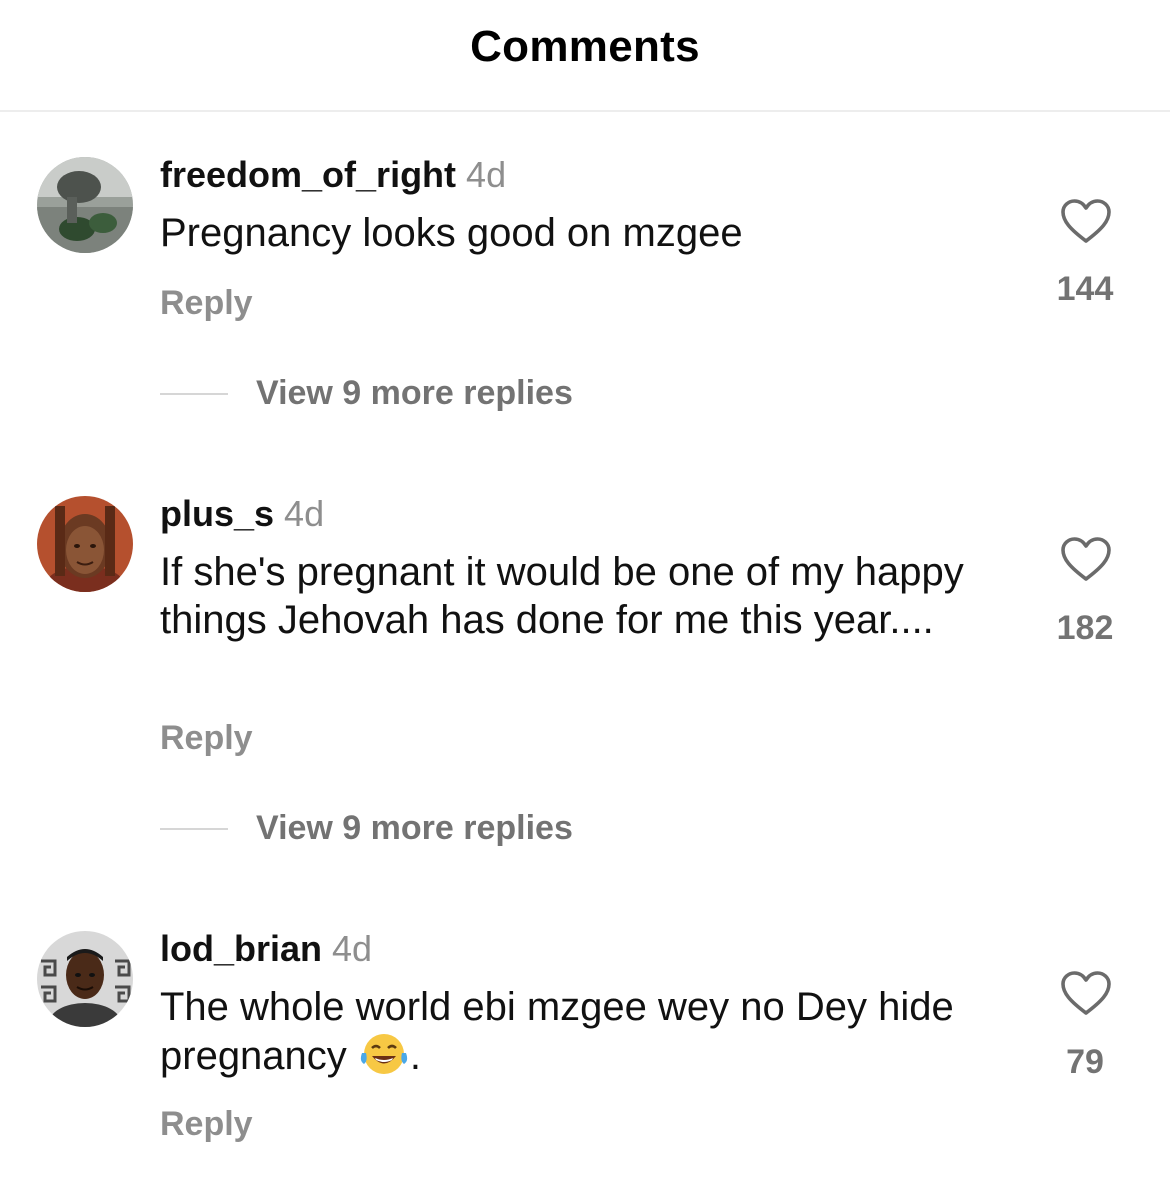 This screenshot has height=1181, width=1170. What do you see at coordinates (585, 46) in the screenshot?
I see `page-title: Comments` at bounding box center [585, 46].